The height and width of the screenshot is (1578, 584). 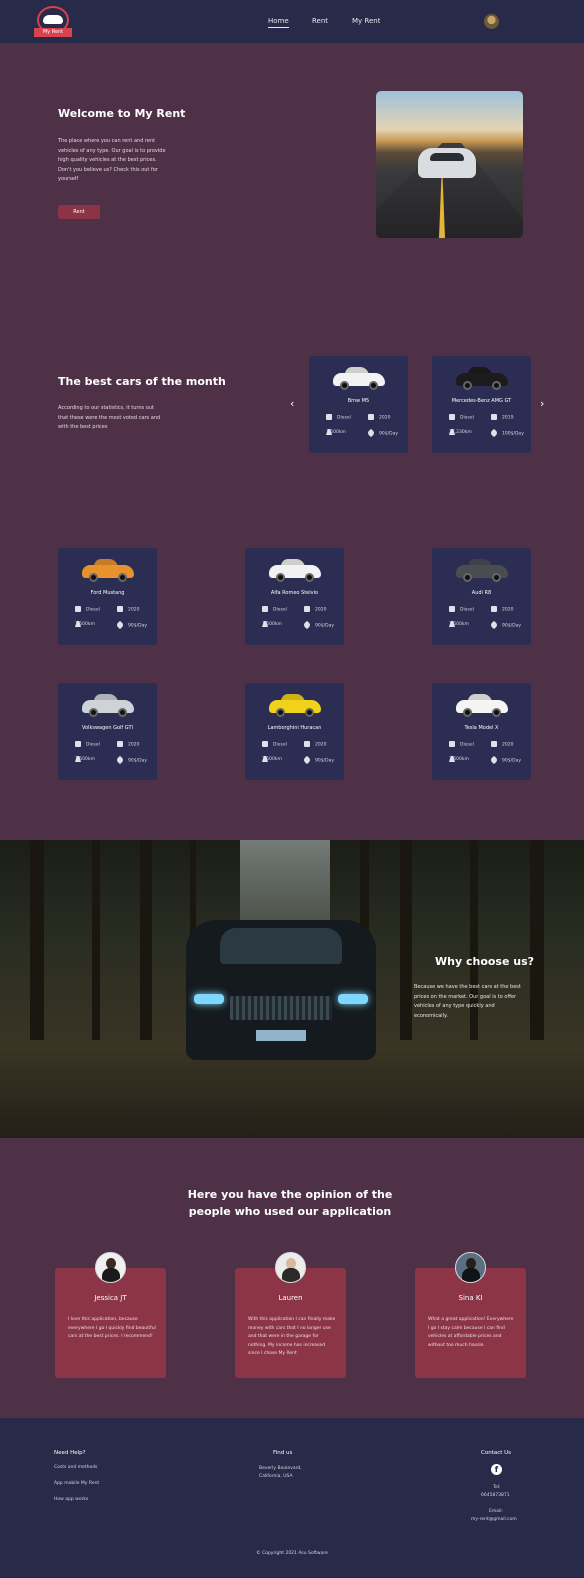 What do you see at coordinates (506, 433) in the screenshot?
I see `car-price: 100$/Day` at bounding box center [506, 433].